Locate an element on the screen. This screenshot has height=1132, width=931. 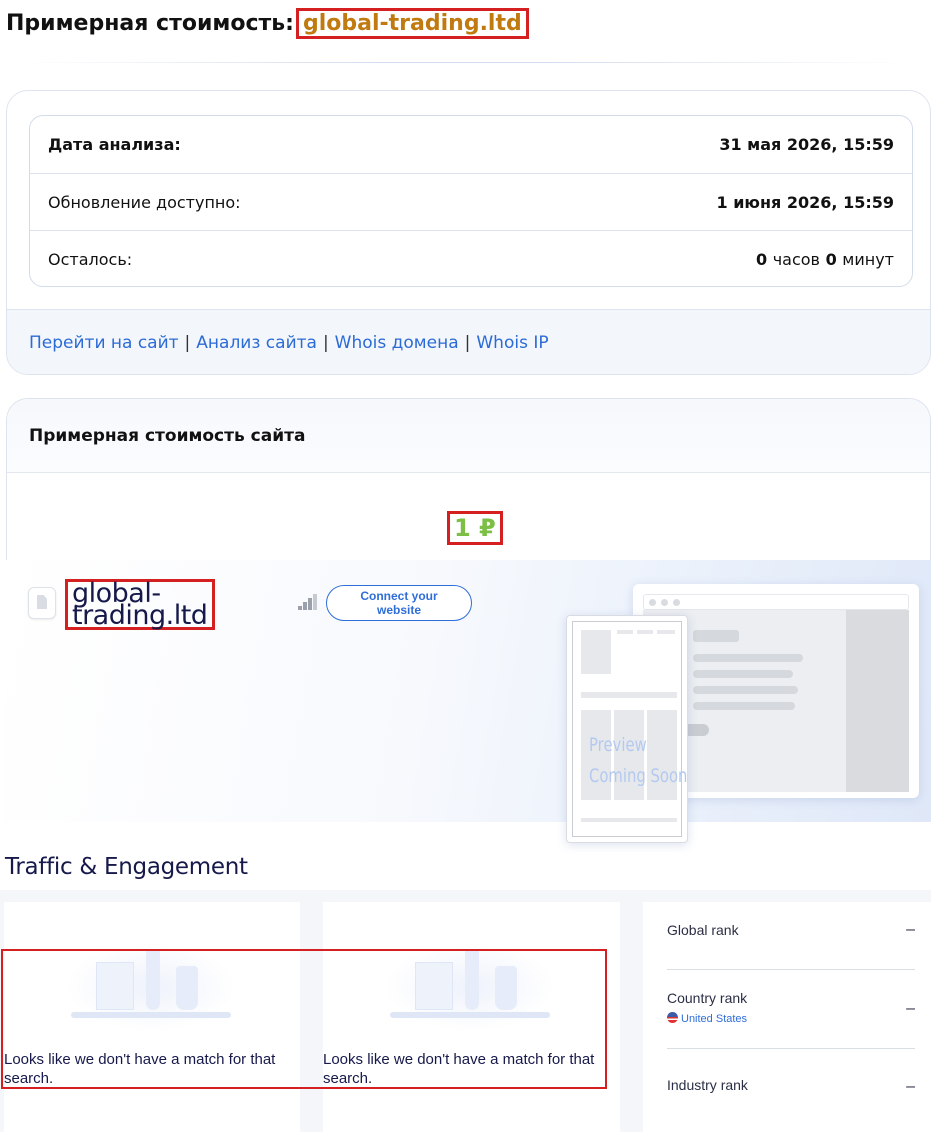
site-analysis-link: Анализ сайта is located at coordinates (256, 343).